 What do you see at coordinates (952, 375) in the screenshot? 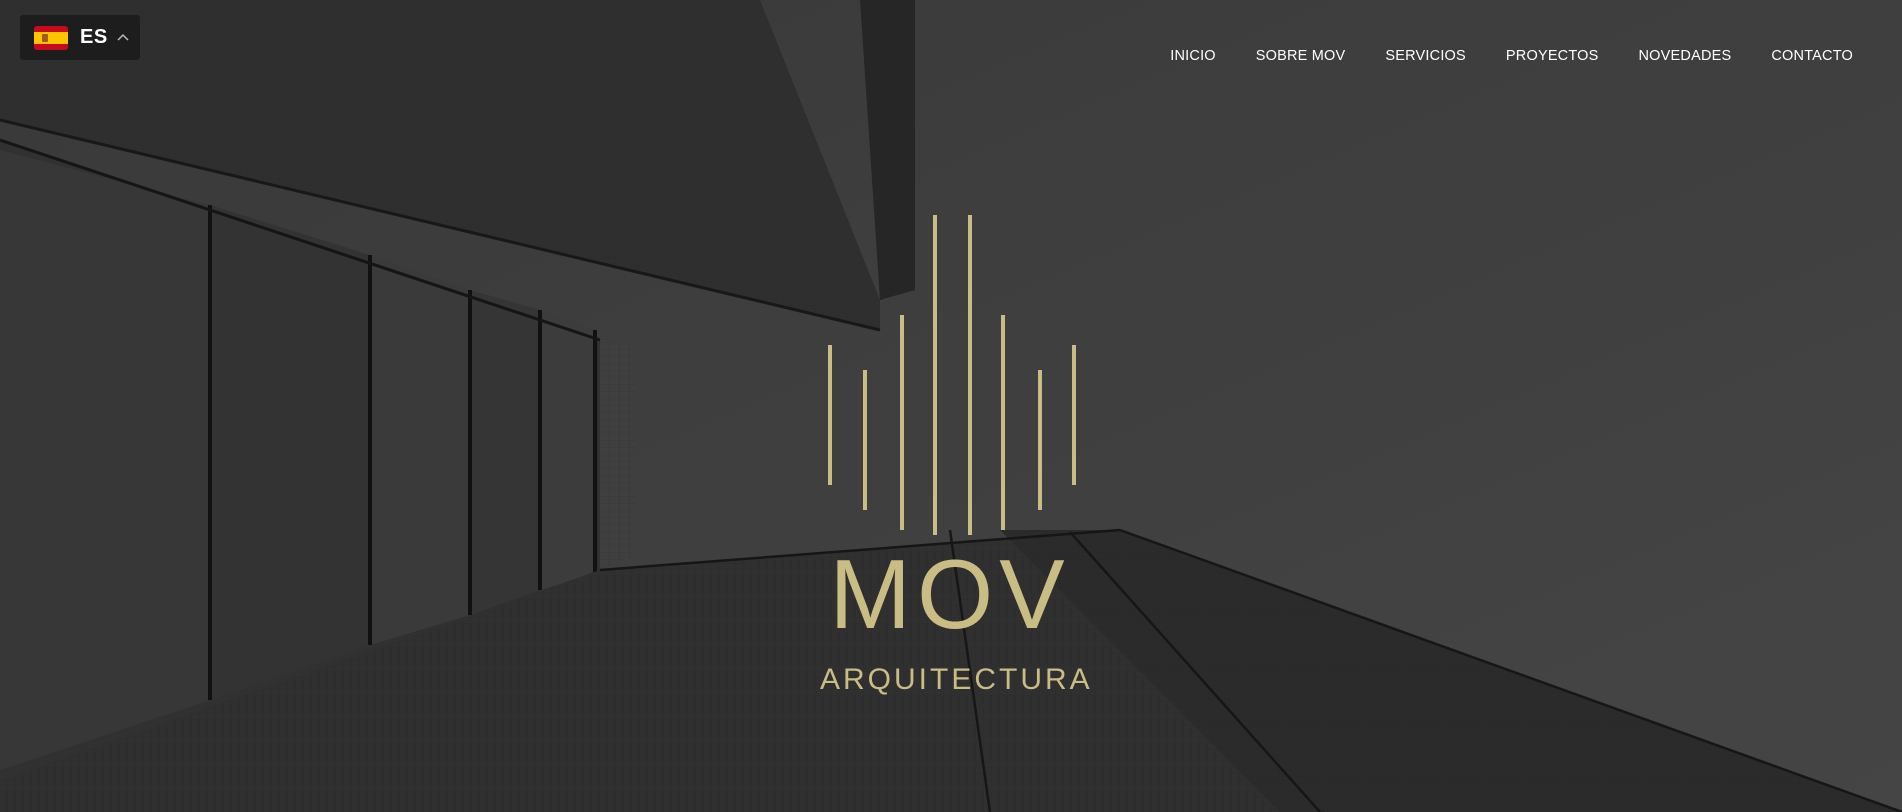
I see `logo-bars-icon` at bounding box center [952, 375].